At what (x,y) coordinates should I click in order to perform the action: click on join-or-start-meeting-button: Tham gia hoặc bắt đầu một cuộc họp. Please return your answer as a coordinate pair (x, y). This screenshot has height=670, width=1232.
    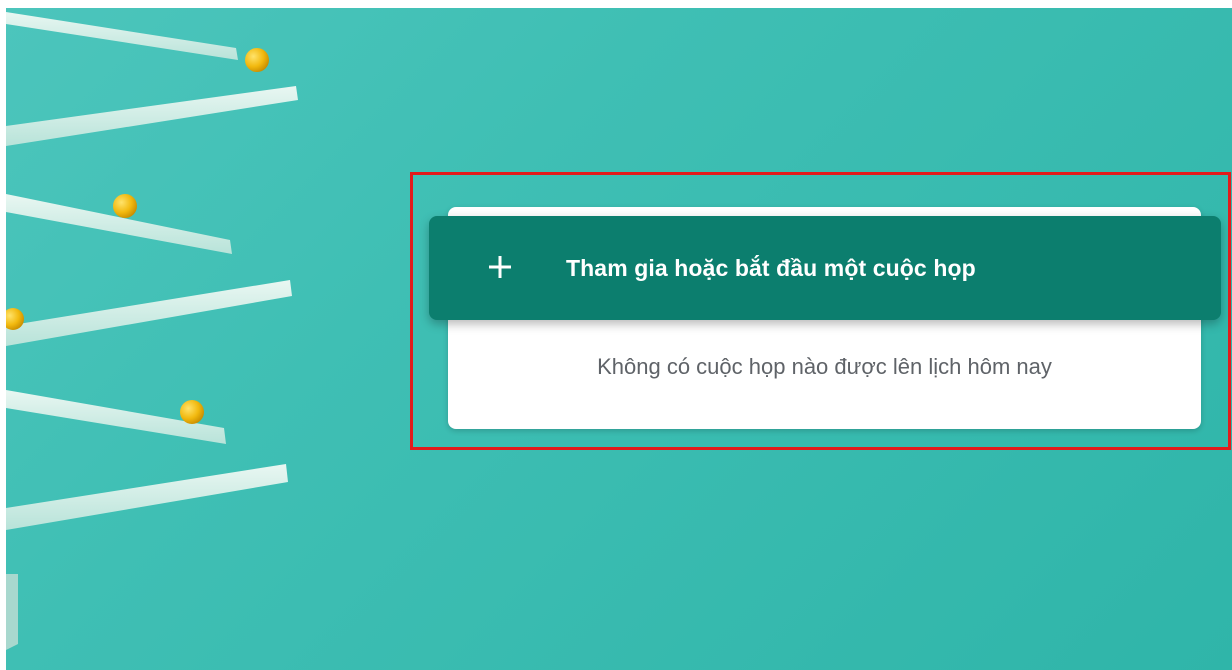
    Looking at the image, I should click on (825, 268).